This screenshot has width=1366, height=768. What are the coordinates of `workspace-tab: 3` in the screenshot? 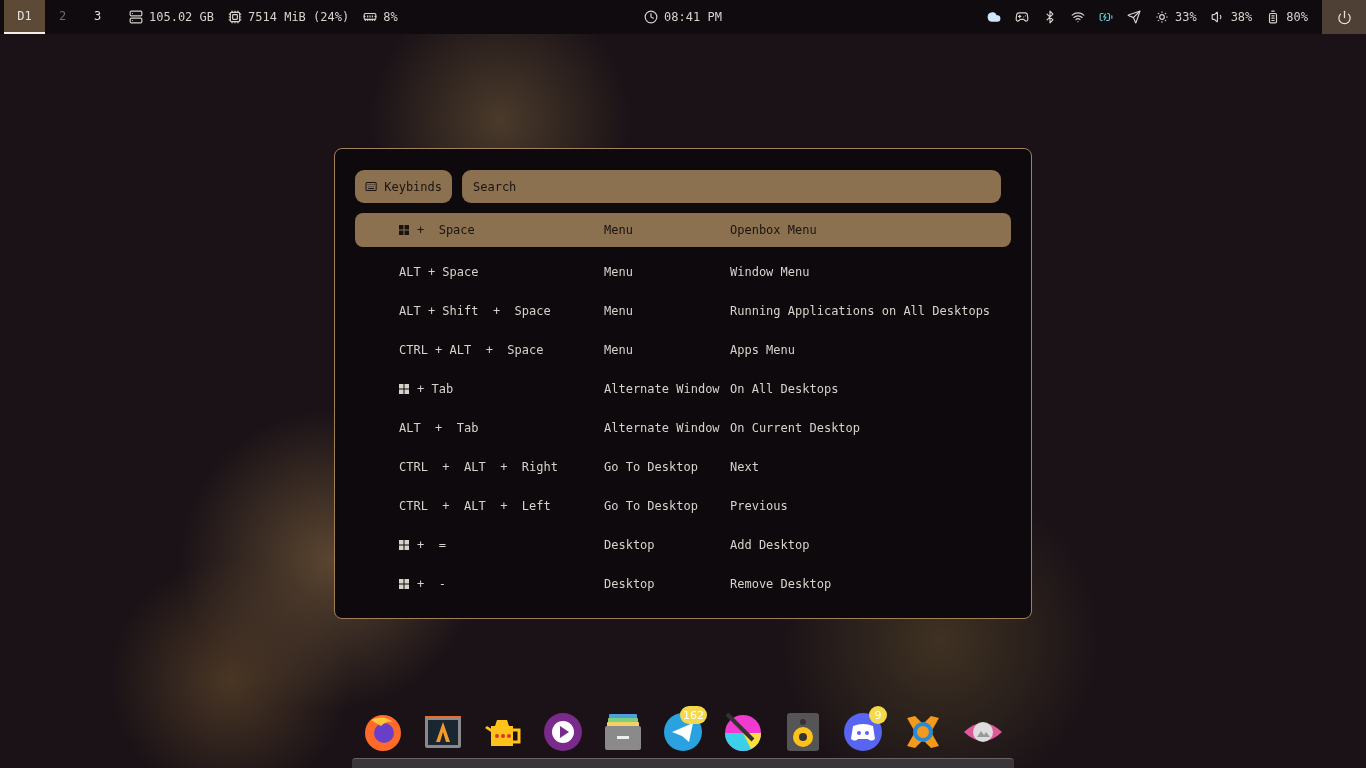 It's located at (97, 17).